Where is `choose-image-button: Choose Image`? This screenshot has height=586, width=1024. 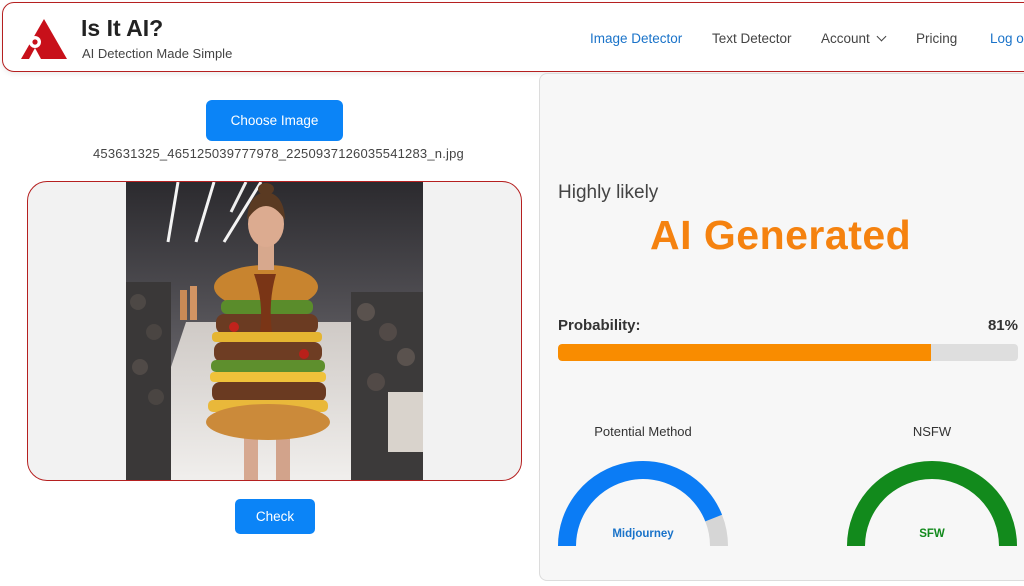
choose-image-button: Choose Image is located at coordinates (274, 120).